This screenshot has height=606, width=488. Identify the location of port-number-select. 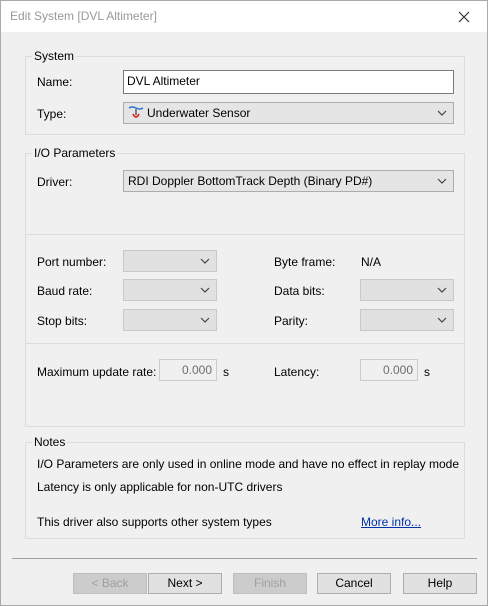
(170, 261).